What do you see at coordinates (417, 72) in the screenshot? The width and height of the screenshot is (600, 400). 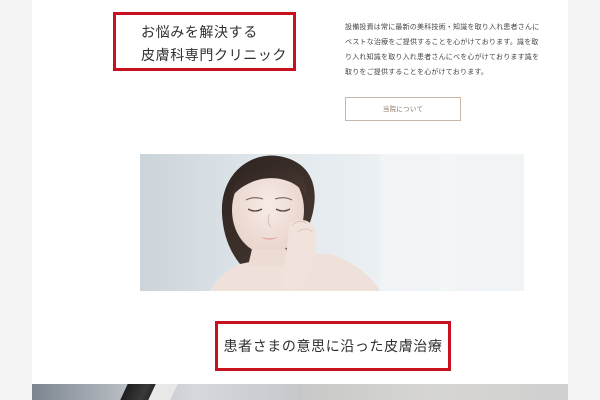 I see `intro-line-4: 取りをご提供することを心がけております。` at bounding box center [417, 72].